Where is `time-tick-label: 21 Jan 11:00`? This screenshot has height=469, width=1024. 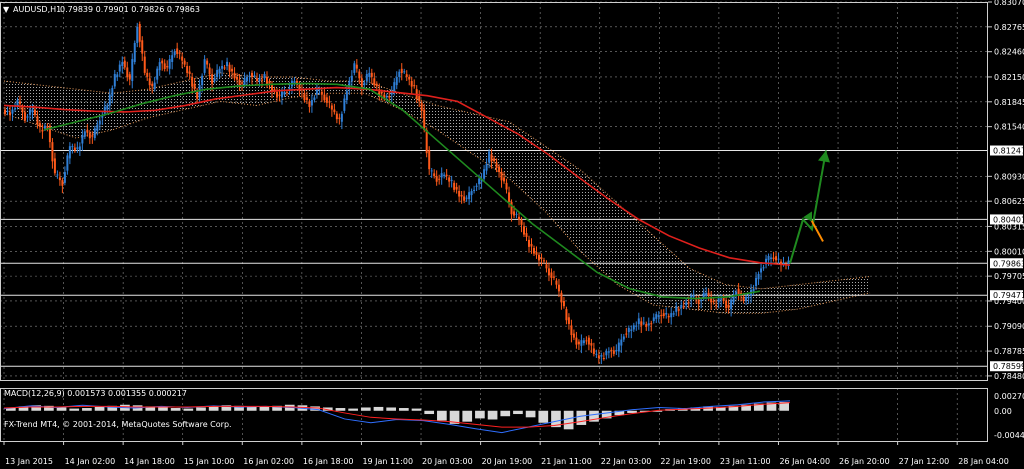 time-tick-label: 21 Jan 11:00 is located at coordinates (566, 461).